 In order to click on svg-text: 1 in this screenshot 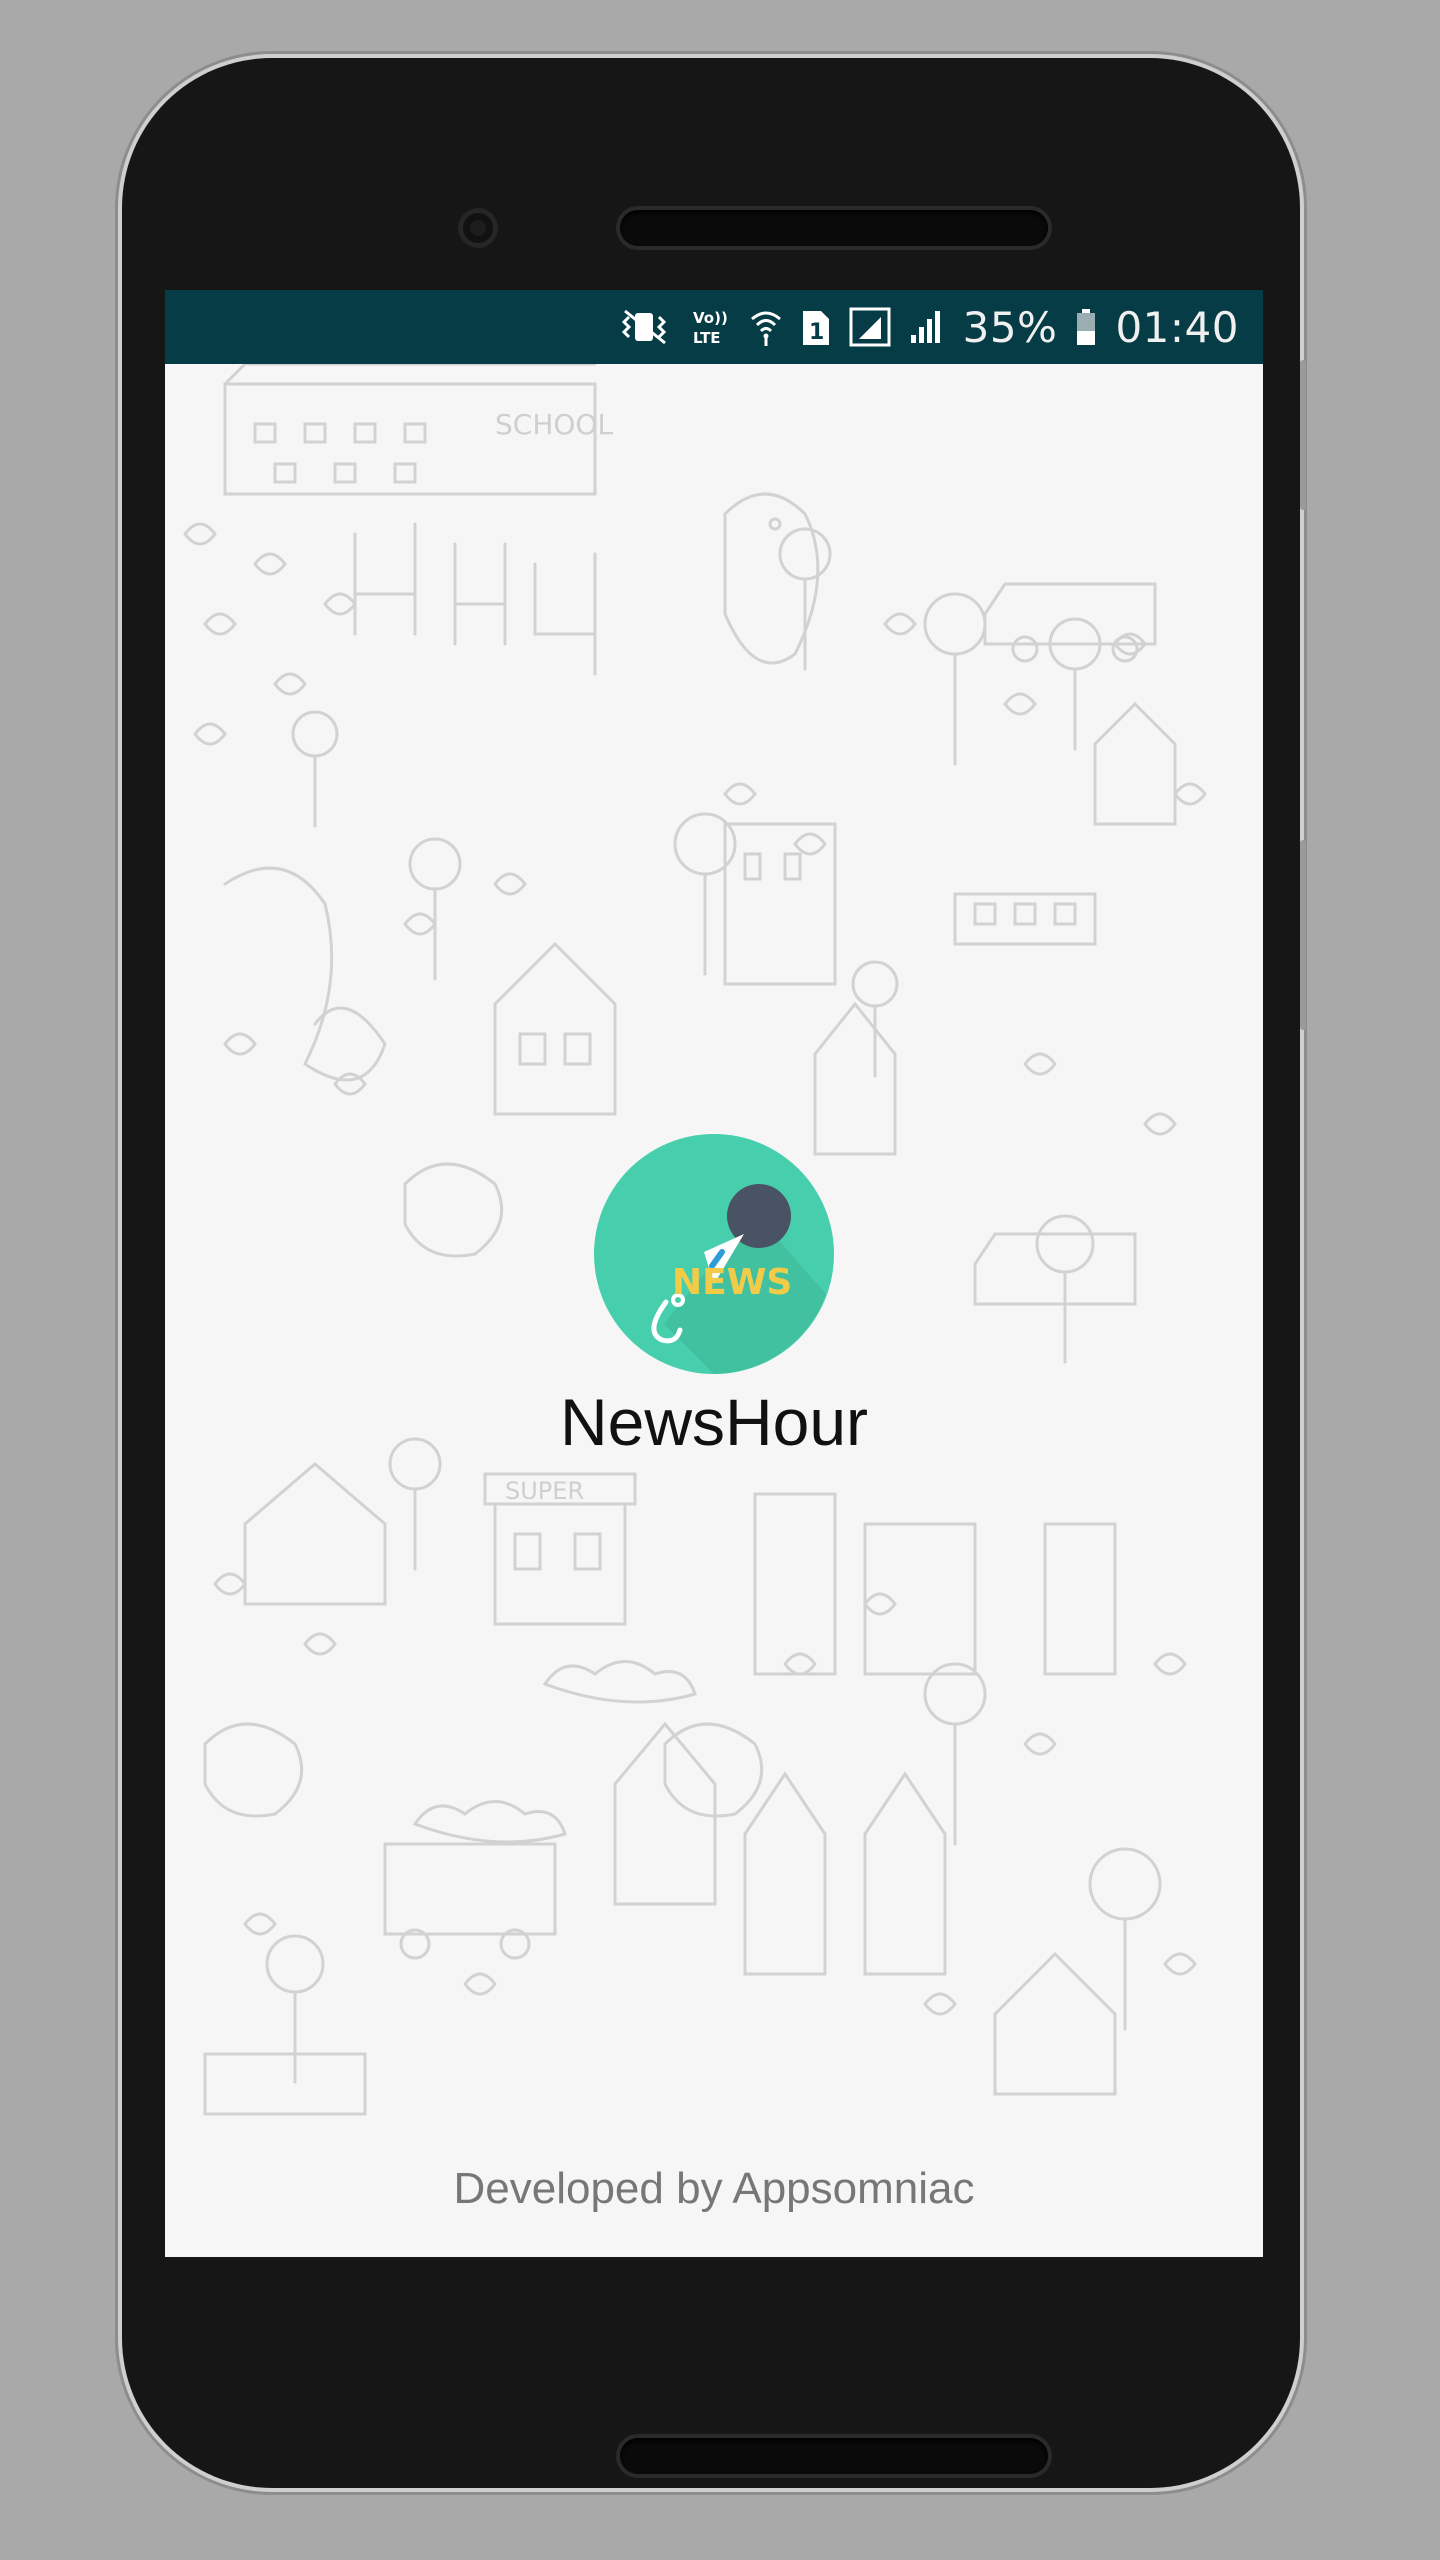, I will do `click(816, 332)`.